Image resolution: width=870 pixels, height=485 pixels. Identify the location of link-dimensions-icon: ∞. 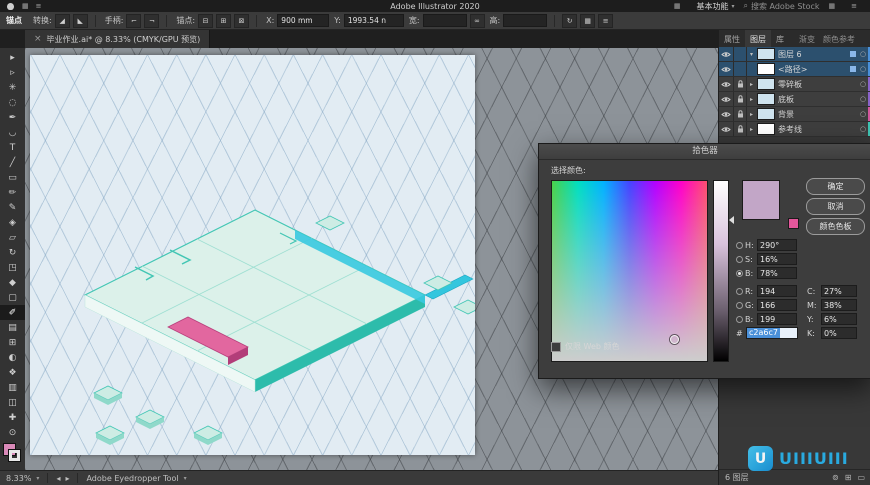
(477, 20).